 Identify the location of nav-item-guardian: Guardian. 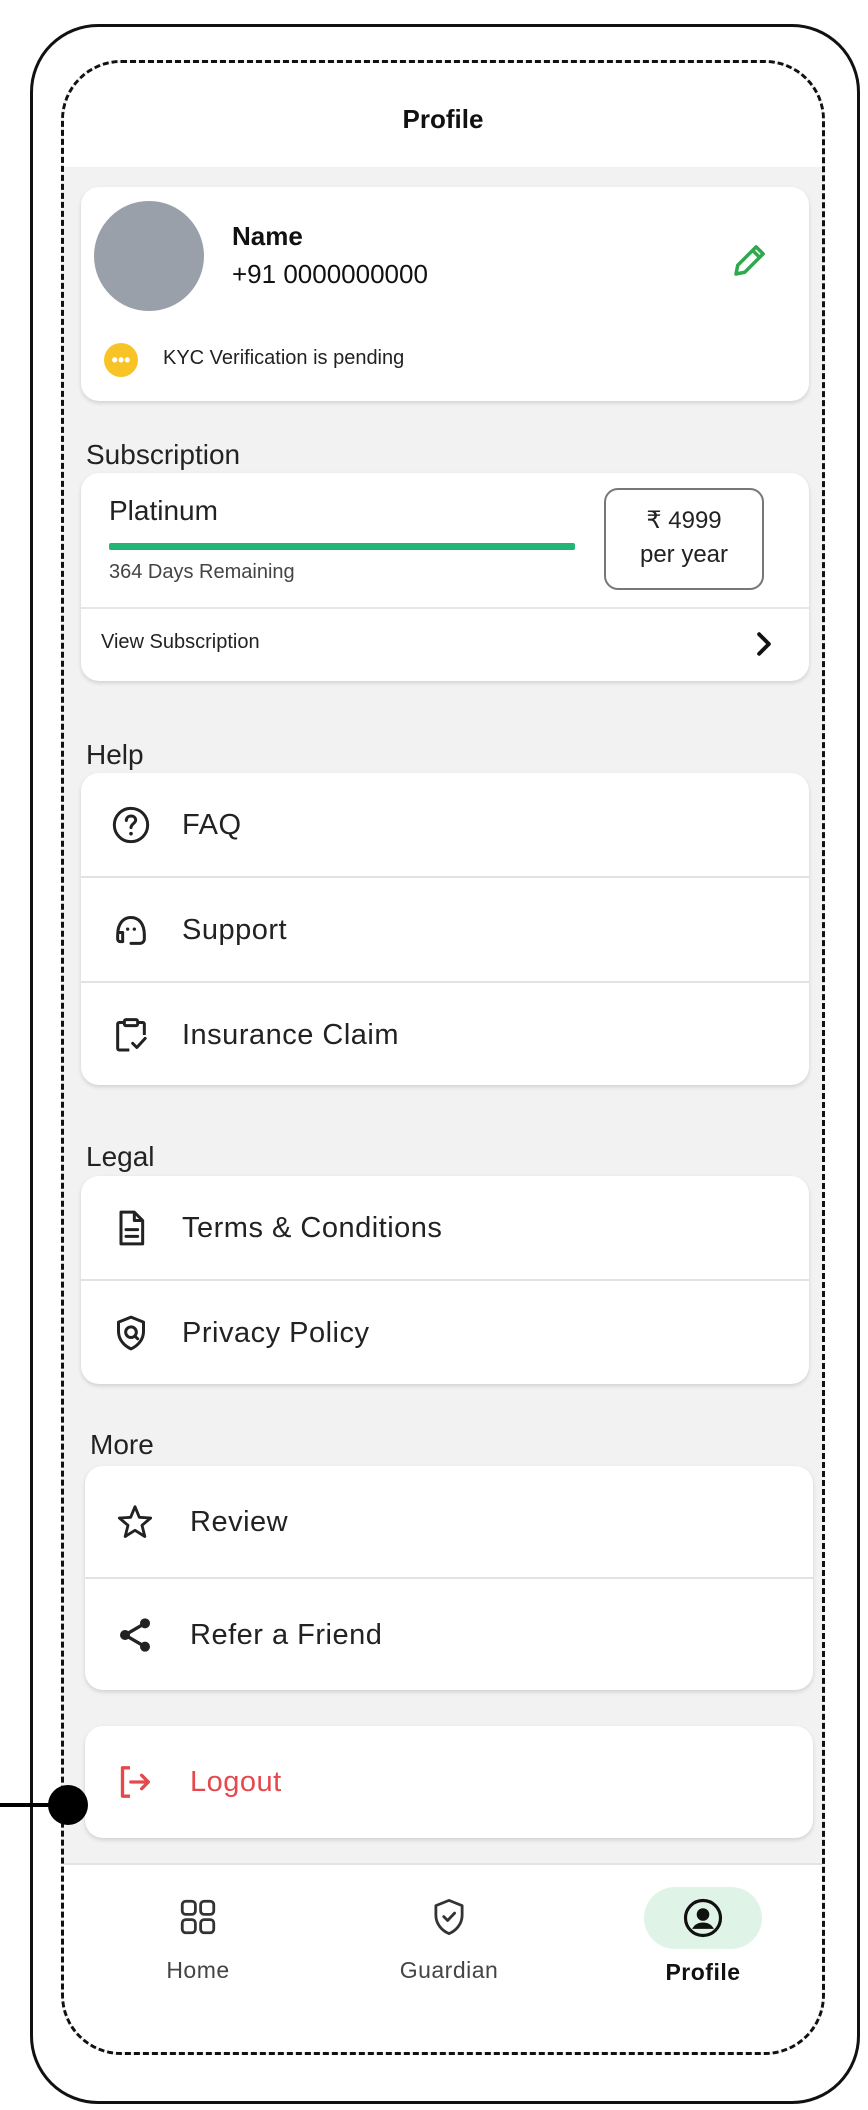
(449, 1935).